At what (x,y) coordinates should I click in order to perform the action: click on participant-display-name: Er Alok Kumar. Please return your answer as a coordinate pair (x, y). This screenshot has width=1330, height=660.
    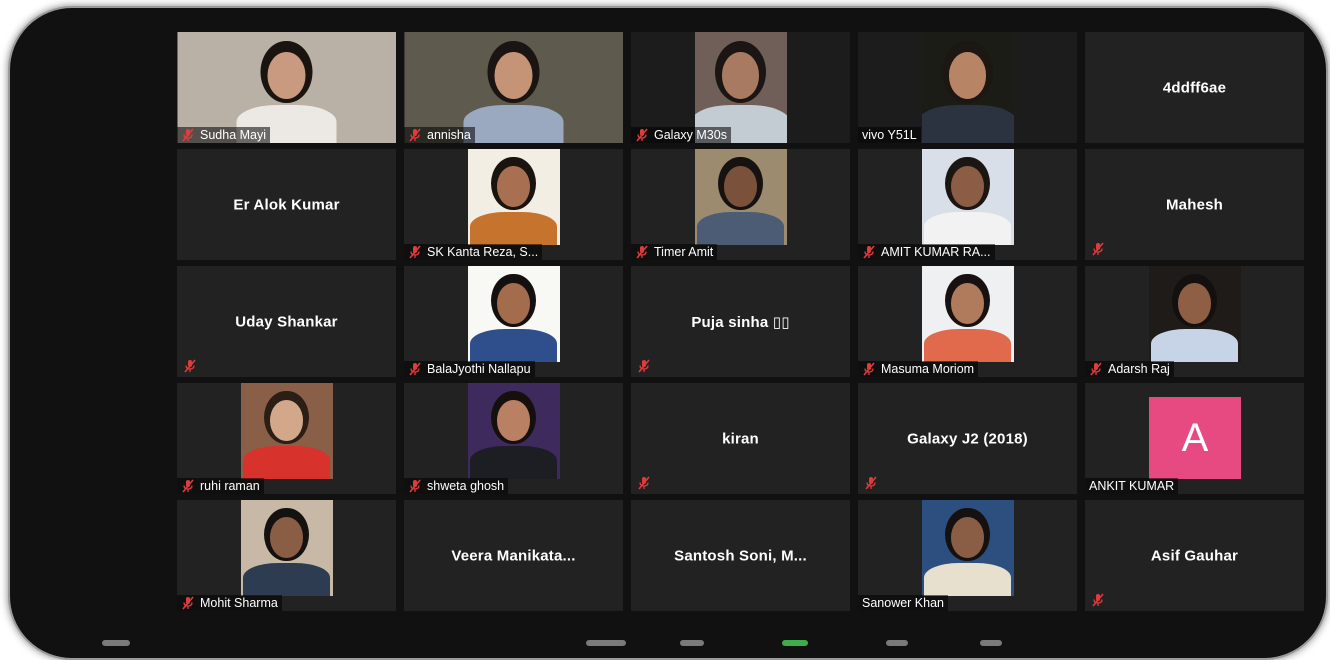
    Looking at the image, I should click on (286, 204).